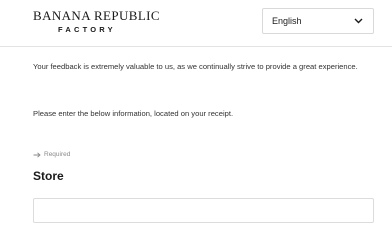  Describe the element at coordinates (358, 21) in the screenshot. I see `chevron-down-icon` at that location.